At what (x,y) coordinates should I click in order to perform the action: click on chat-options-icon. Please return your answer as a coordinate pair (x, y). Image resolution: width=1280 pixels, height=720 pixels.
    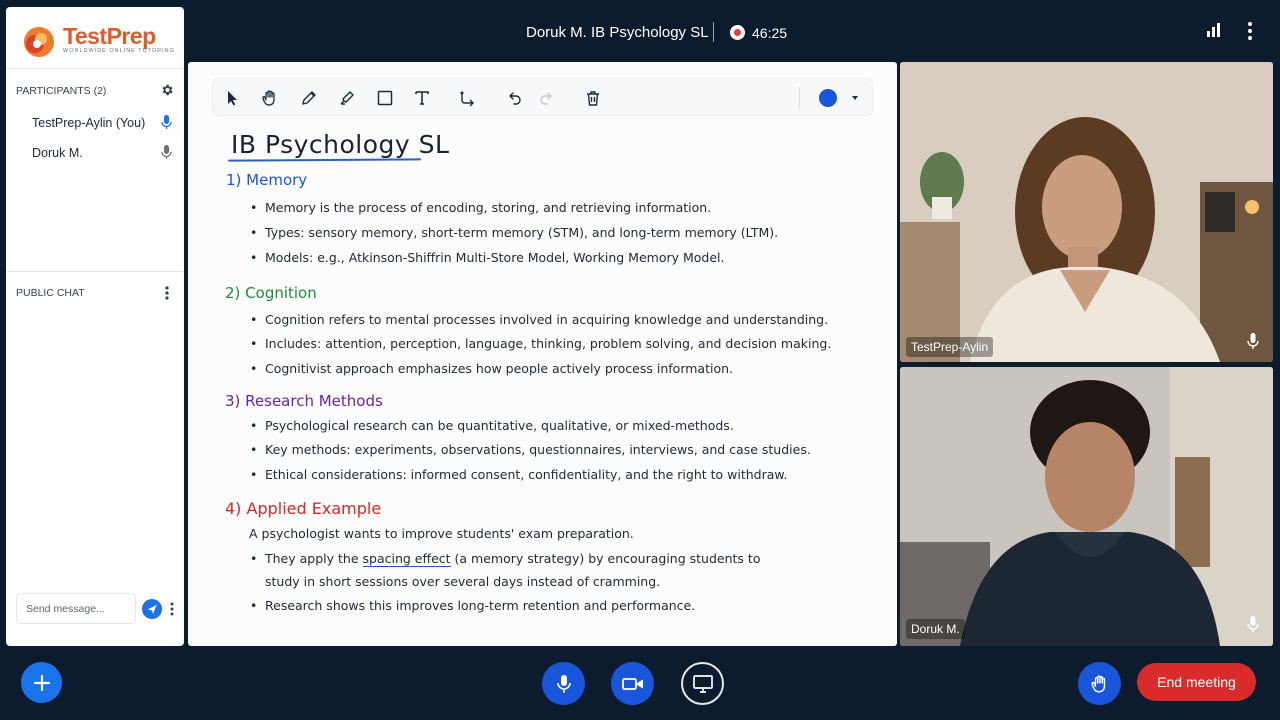
    Looking at the image, I should click on (172, 609).